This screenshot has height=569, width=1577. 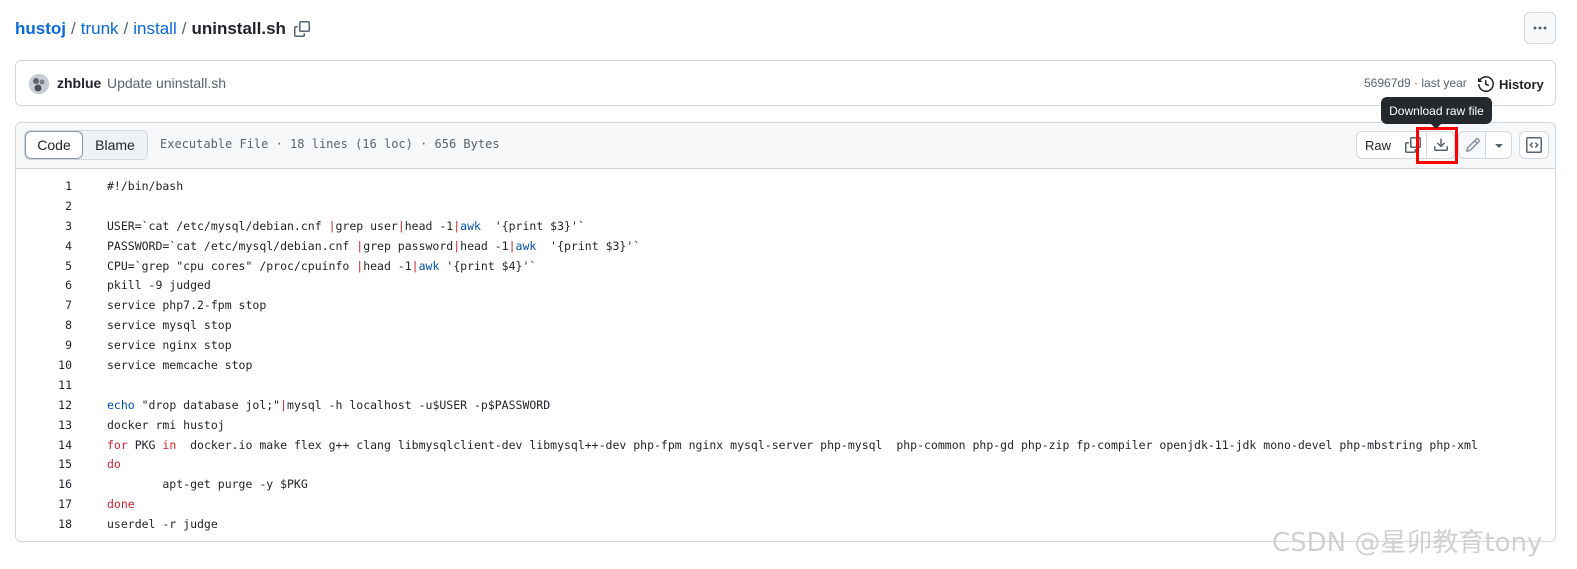 What do you see at coordinates (44, 186) in the screenshot?
I see `line-number: 1` at bounding box center [44, 186].